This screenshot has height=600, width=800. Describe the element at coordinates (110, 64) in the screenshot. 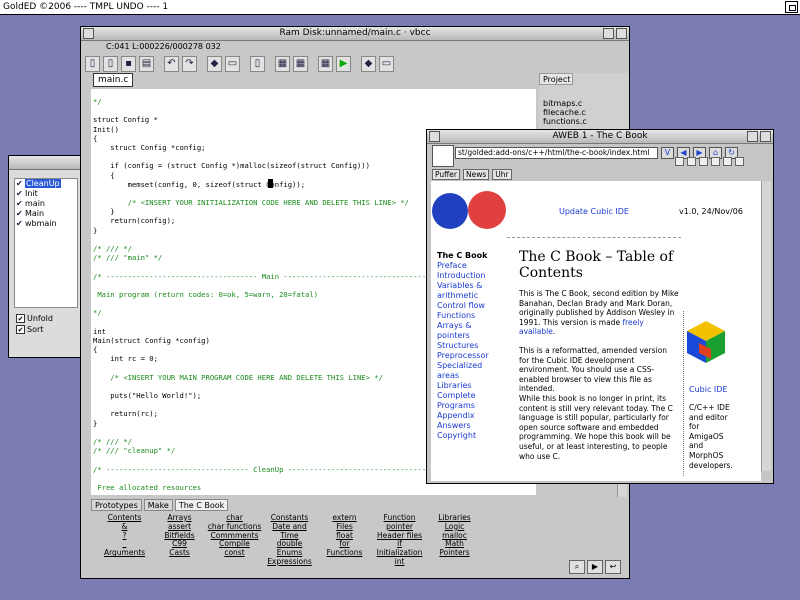

I see `open-file-icon: ▯` at that location.